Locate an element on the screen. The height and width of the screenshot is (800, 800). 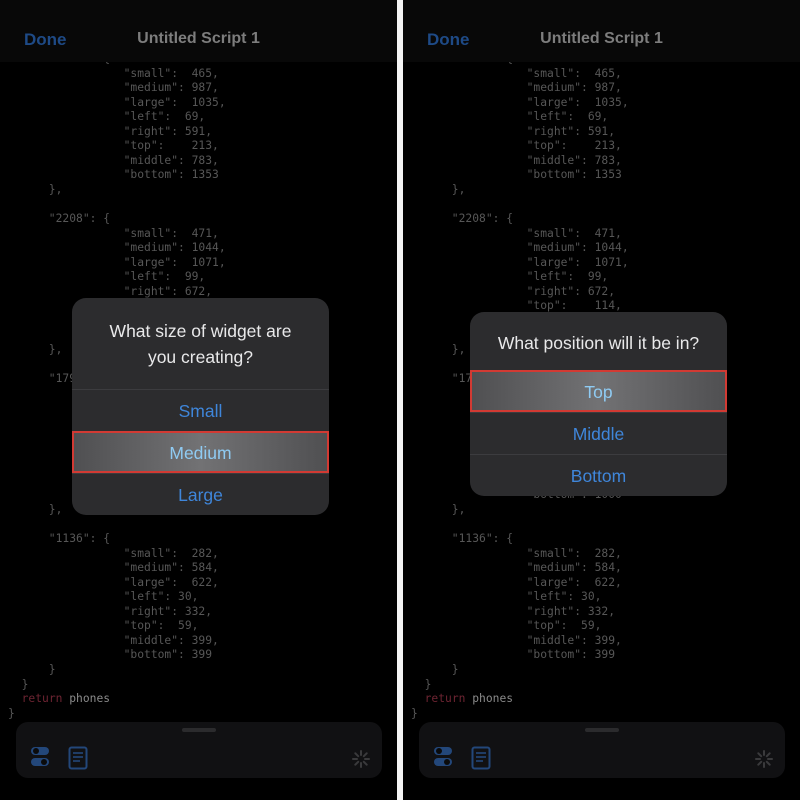
alert-title: What size of widget are you creating? is located at coordinates (200, 344).